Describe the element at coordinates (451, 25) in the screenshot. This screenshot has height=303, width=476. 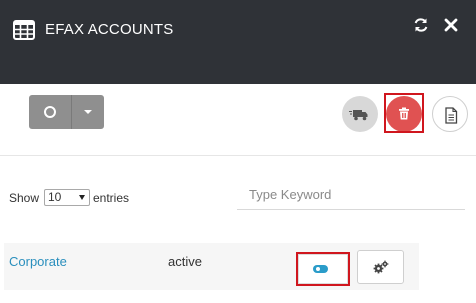
I see `close-icon` at that location.